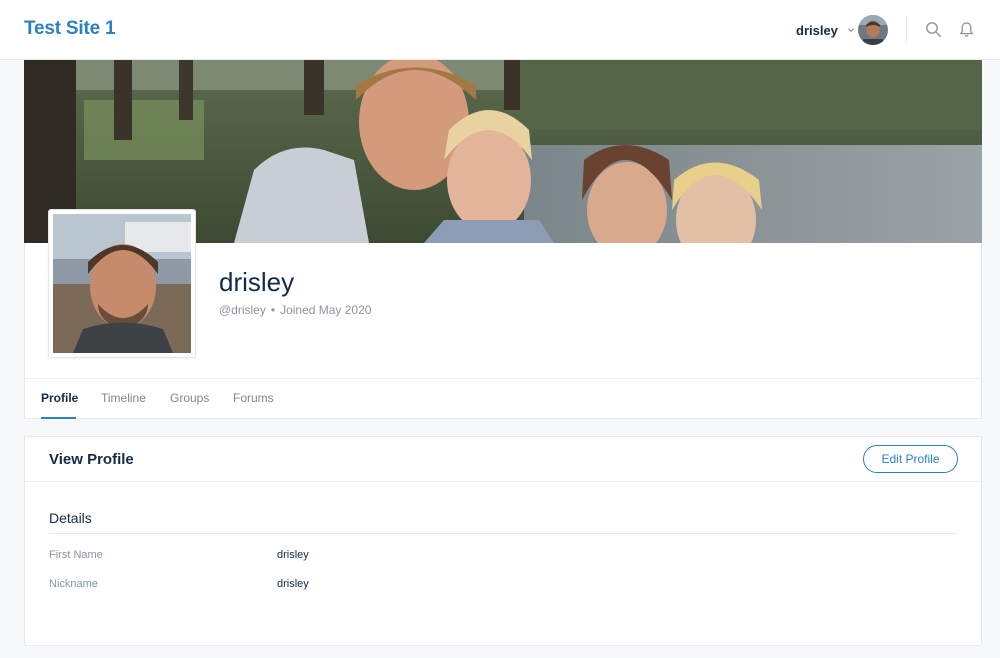  What do you see at coordinates (503, 378) in the screenshot?
I see `tabs-divider` at bounding box center [503, 378].